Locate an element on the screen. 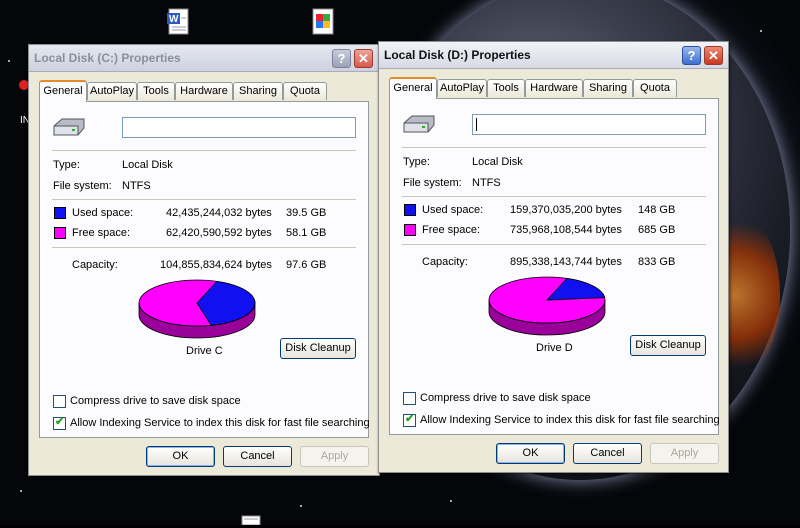 This screenshot has width=800, height=528. capacity-bytes: 895,338,143,744 bytes is located at coordinates (566, 262).